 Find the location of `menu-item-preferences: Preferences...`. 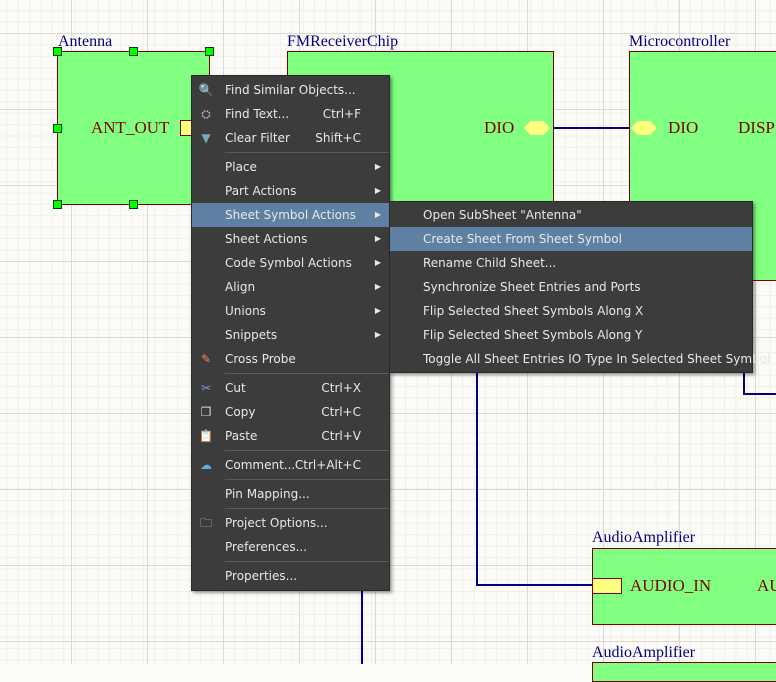

menu-item-preferences: Preferences... is located at coordinates (290, 547).